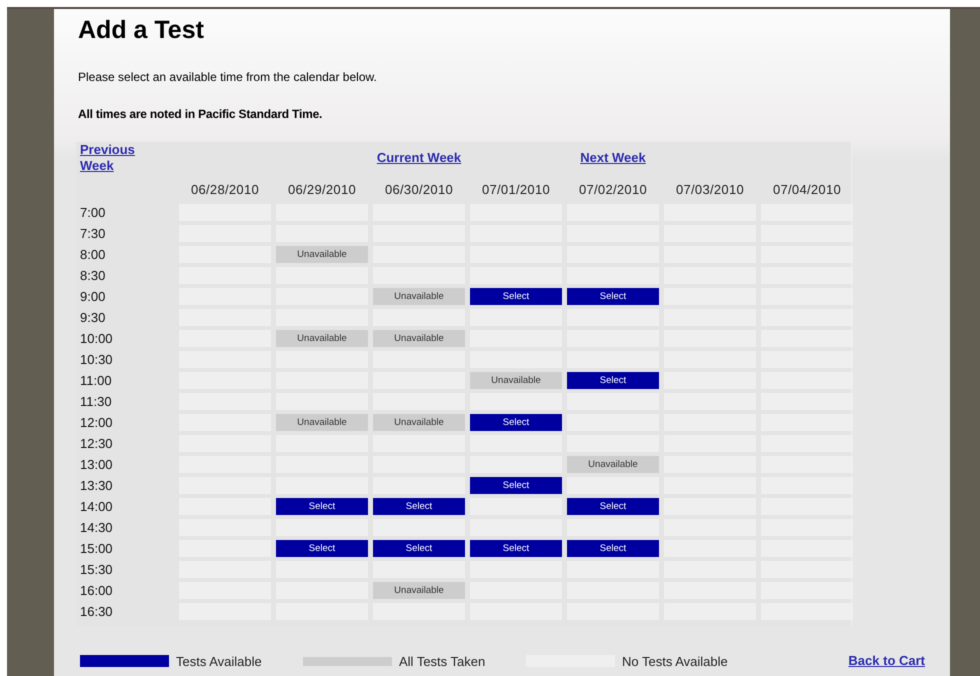 The height and width of the screenshot is (676, 980). What do you see at coordinates (97, 338) in the screenshot?
I see `time-label: 10:00` at bounding box center [97, 338].